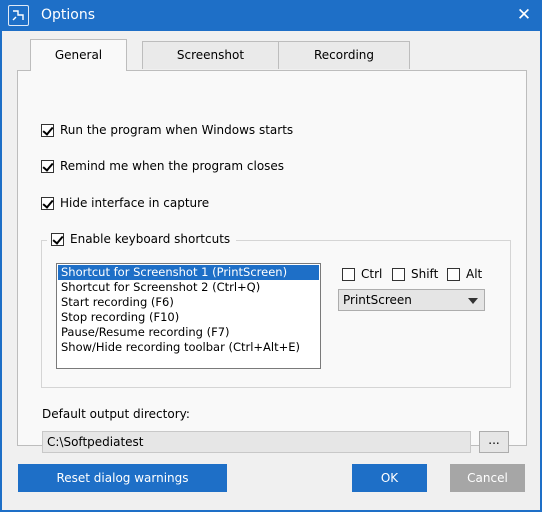 The width and height of the screenshot is (542, 512). I want to click on window-title: Options, so click(68, 15).